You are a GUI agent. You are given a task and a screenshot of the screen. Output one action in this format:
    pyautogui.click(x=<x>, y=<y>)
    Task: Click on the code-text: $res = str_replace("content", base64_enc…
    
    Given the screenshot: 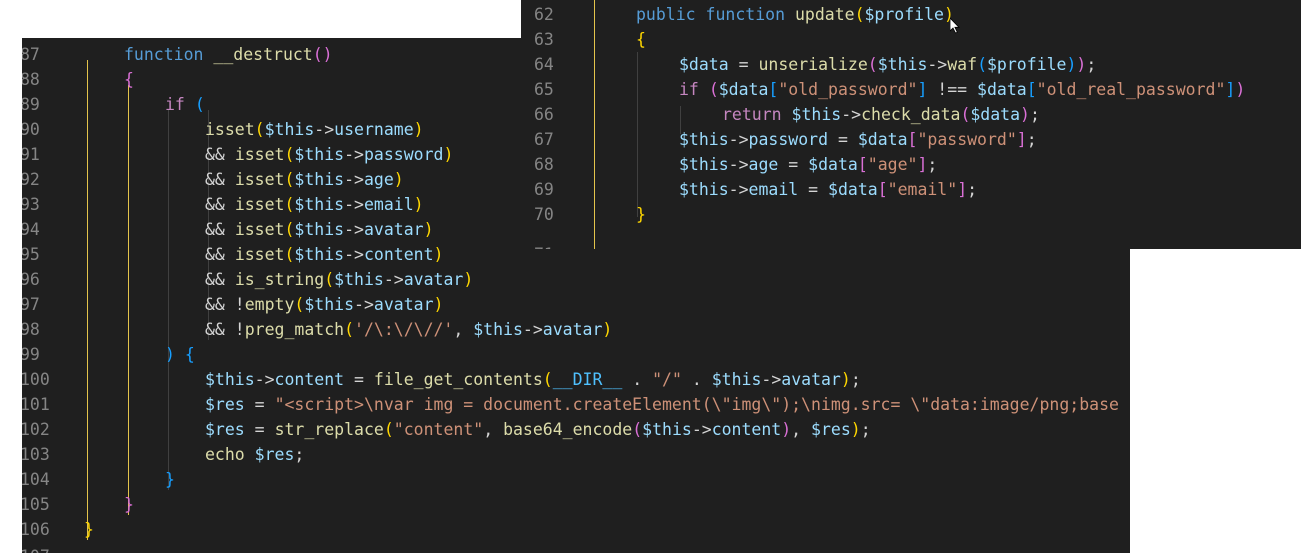 What is the action you would take?
    pyautogui.click(x=538, y=429)
    